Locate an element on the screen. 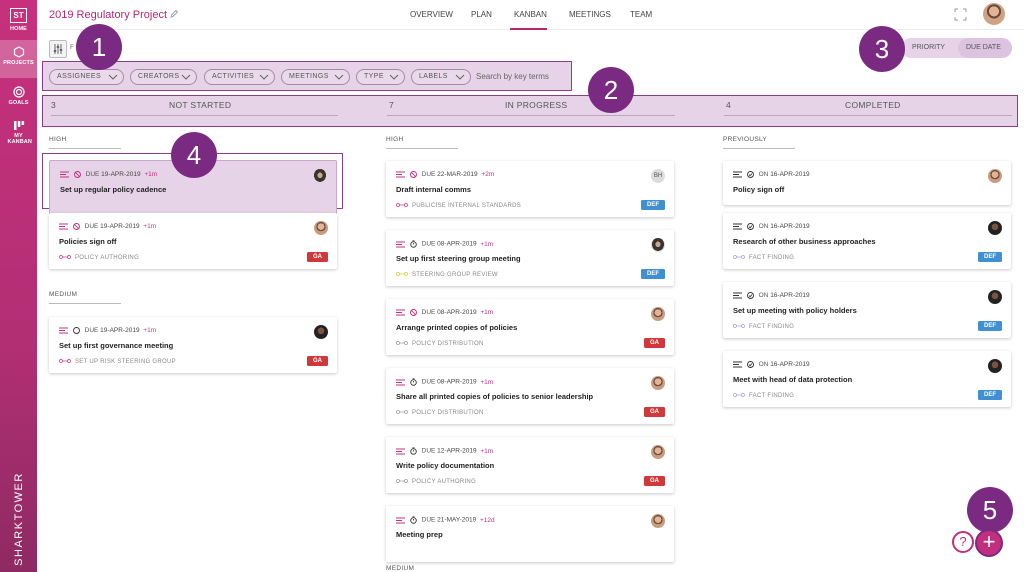 The width and height of the screenshot is (1024, 572). add-task-button: + is located at coordinates (989, 543).